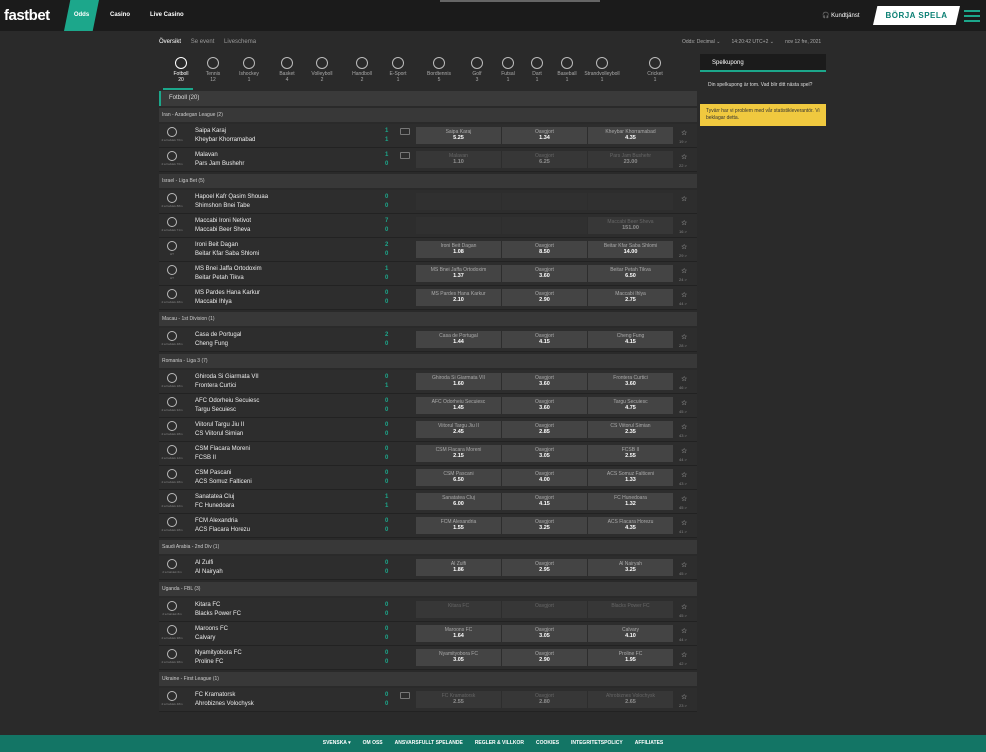 The width and height of the screenshot is (986, 752). Describe the element at coordinates (211, 344) in the screenshot. I see `away-team: Cheng Fung` at that location.